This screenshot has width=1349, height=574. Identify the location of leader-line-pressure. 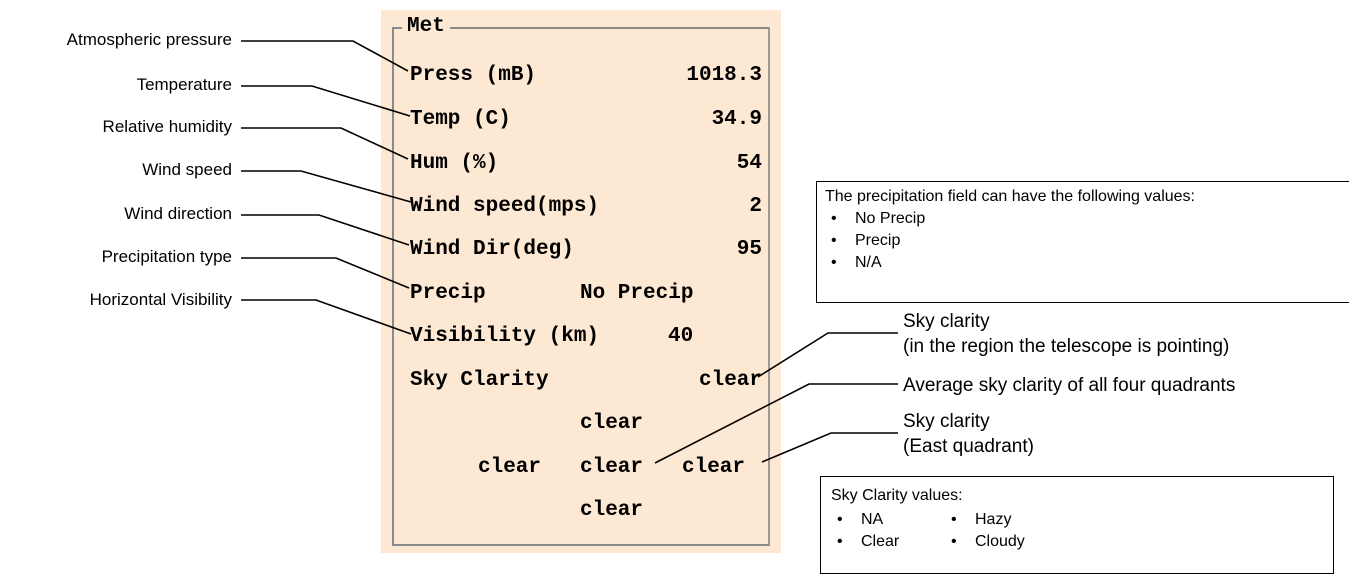
(325, 56).